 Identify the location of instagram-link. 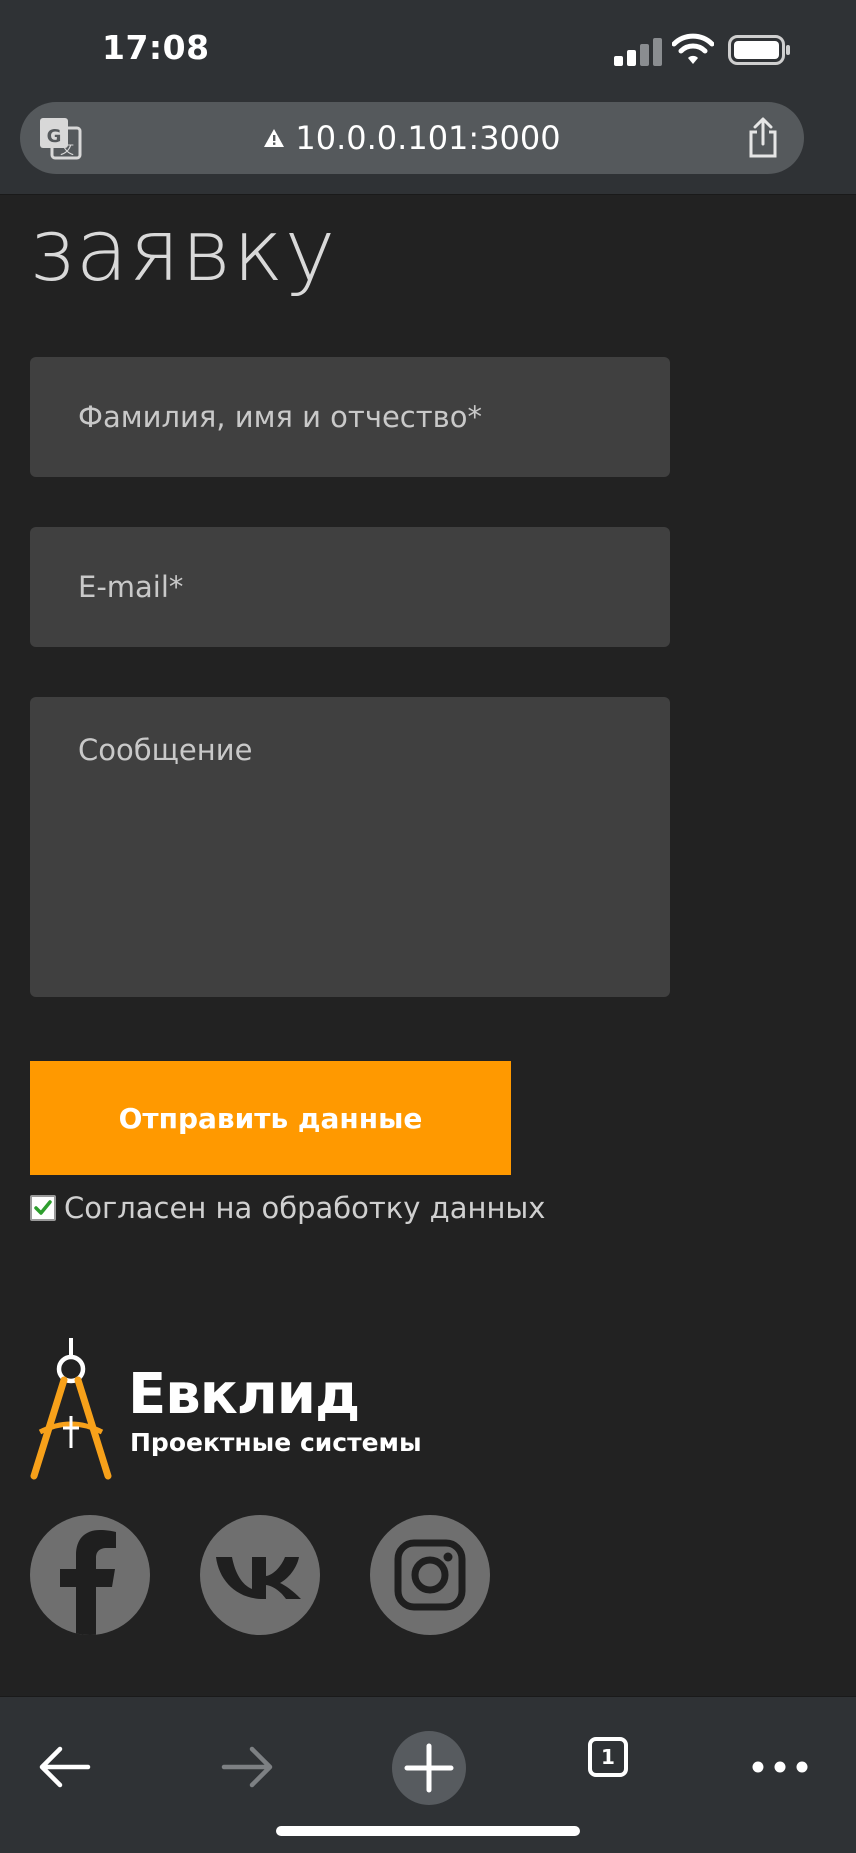
(430, 1575).